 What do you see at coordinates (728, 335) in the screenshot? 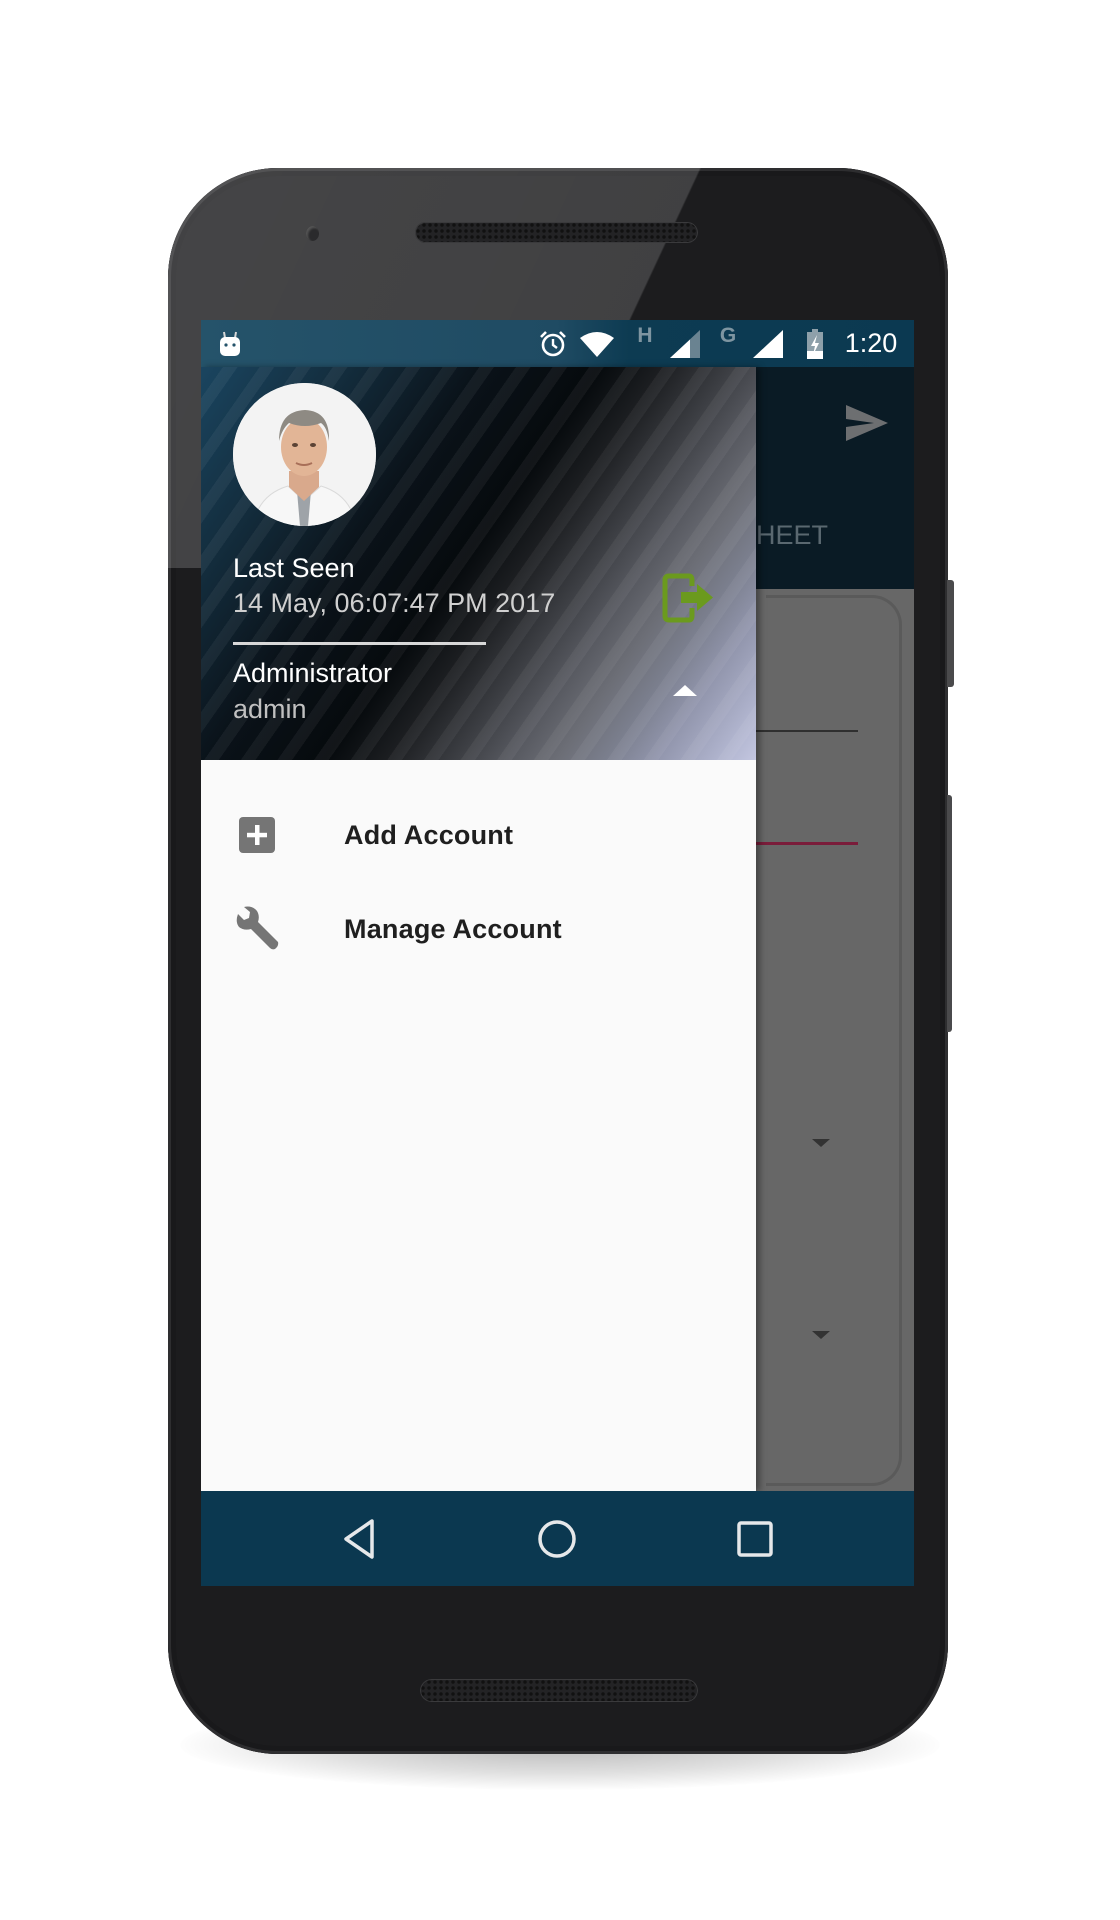
I see `signal-g-icon: G` at bounding box center [728, 335].